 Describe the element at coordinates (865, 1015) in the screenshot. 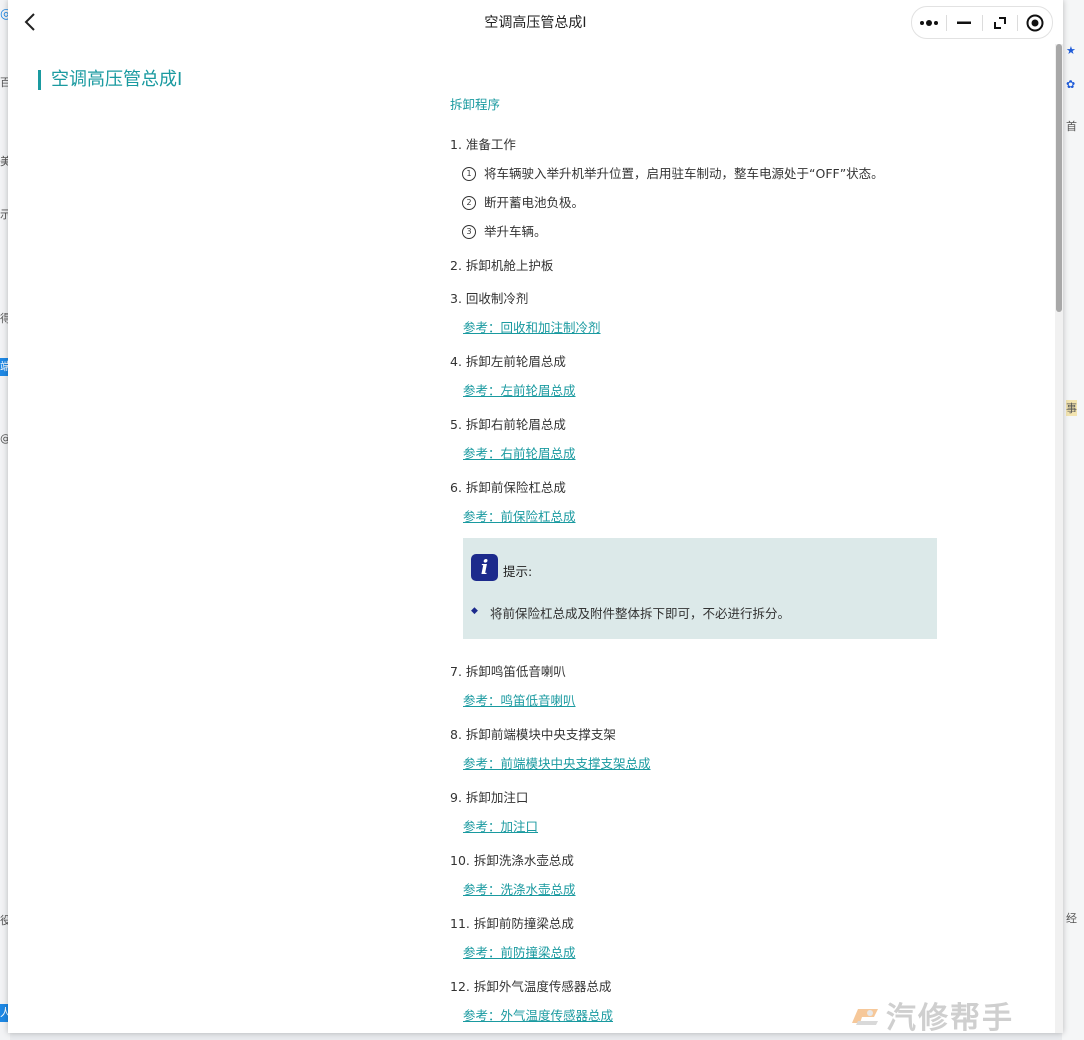

I see `watermark-logo-icon` at that location.